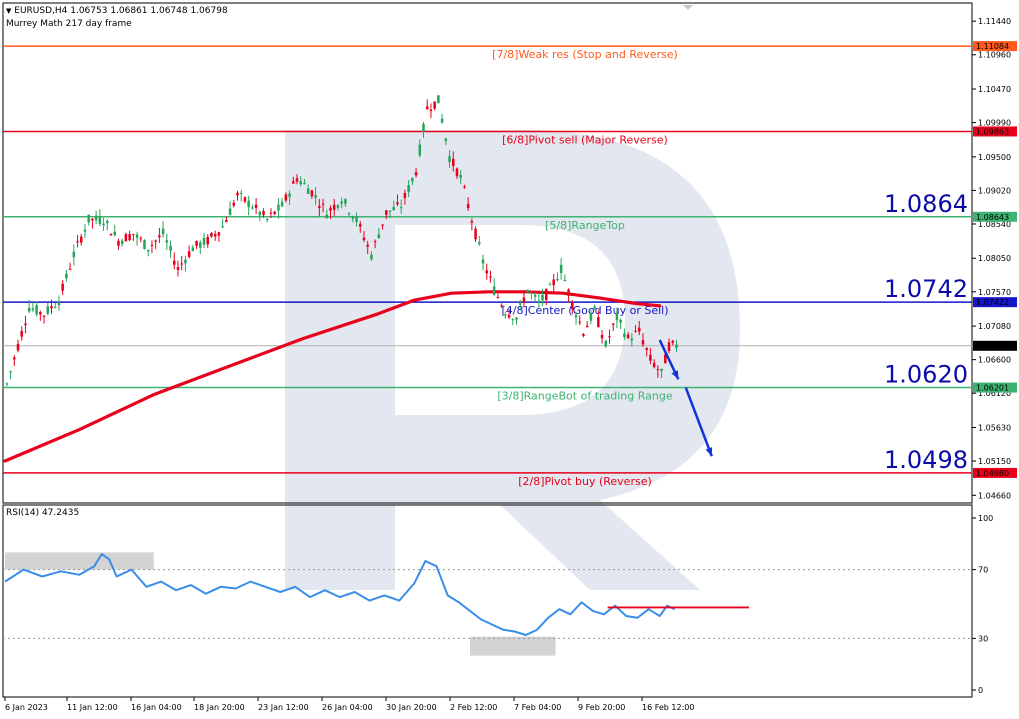 This screenshot has height=719, width=1019. What do you see at coordinates (994, 326) in the screenshot?
I see `price-tick-label: 1.07080` at bounding box center [994, 326].